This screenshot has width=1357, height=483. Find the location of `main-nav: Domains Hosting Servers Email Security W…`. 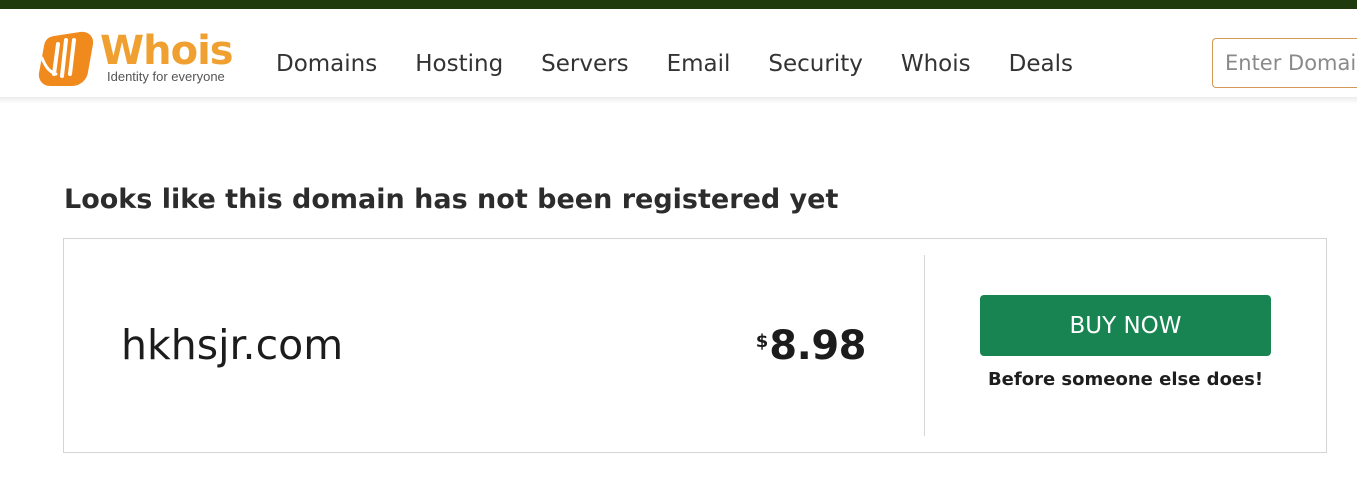

main-nav: Domains Hosting Servers Email Security W… is located at coordinates (693, 64).